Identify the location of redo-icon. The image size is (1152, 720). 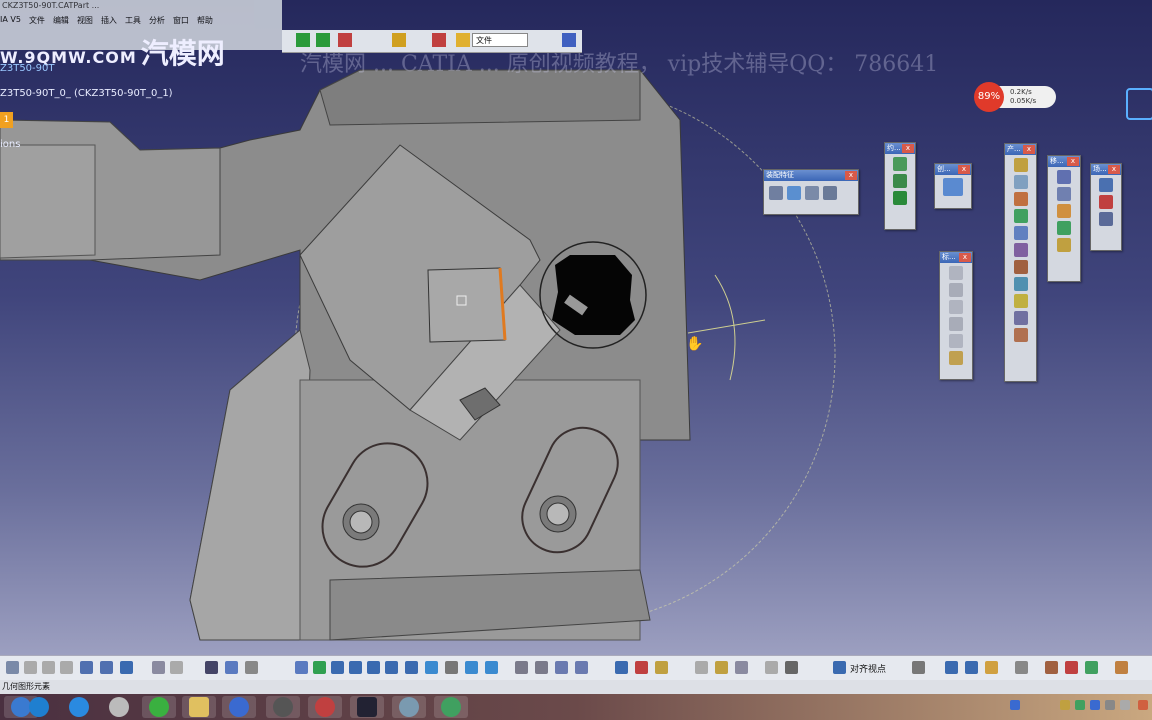
(106, 667).